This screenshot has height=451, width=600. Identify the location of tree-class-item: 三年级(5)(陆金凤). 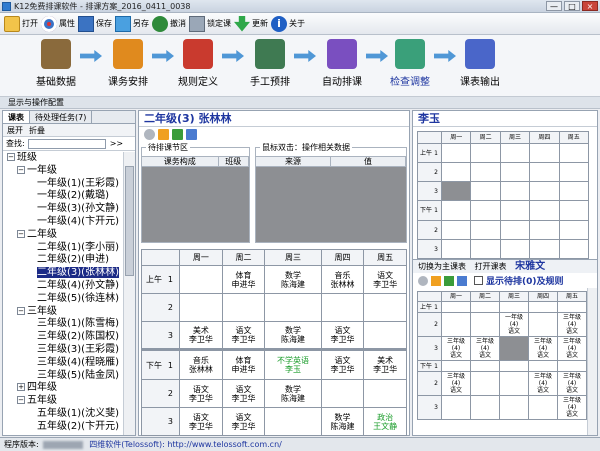
(63, 376).